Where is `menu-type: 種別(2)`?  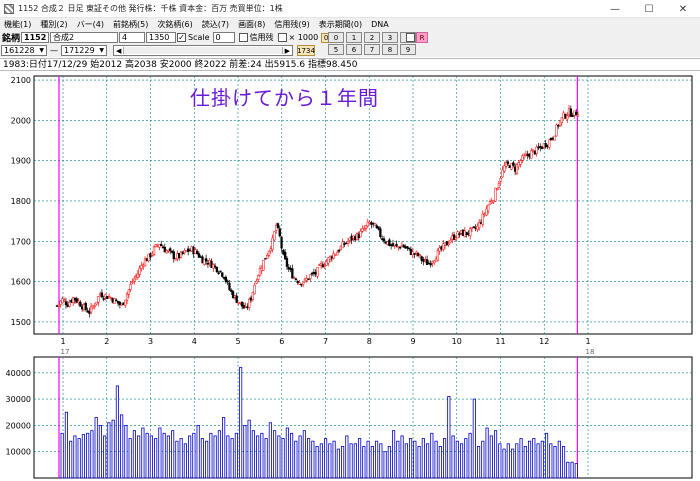 menu-type: 種別(2) is located at coordinates (53, 24).